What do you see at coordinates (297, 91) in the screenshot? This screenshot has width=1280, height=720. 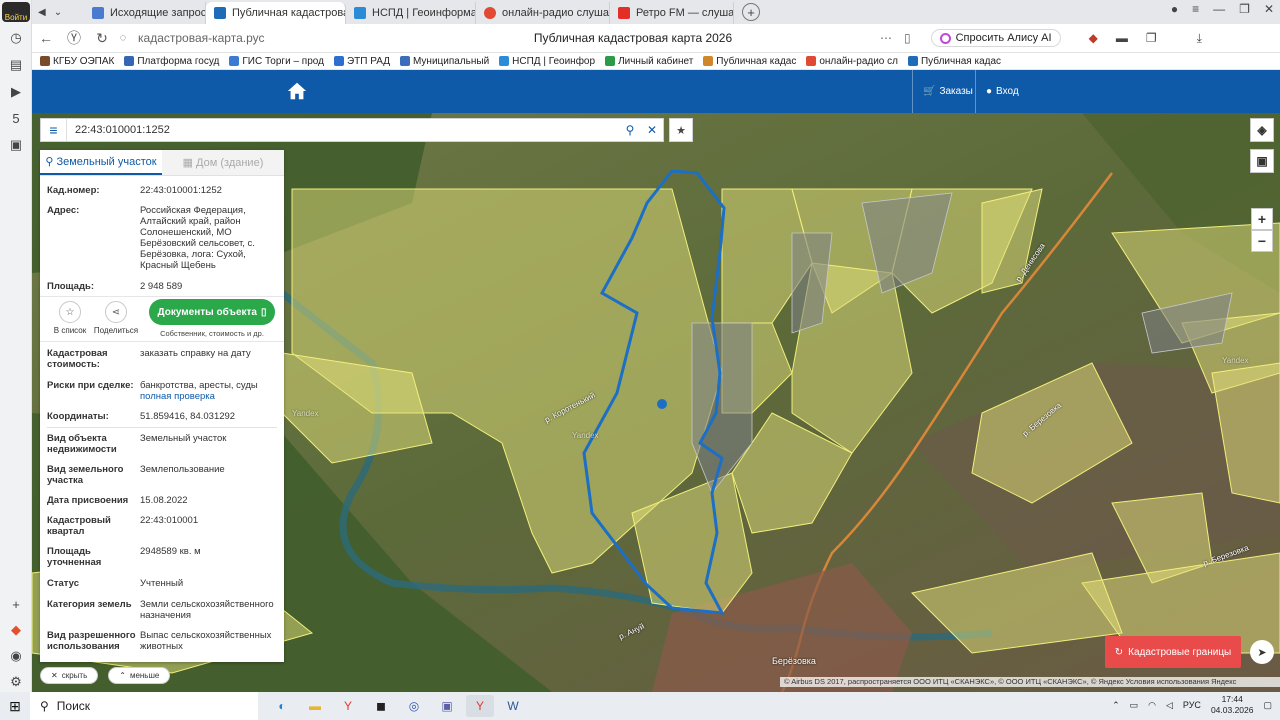 I see `home-icon` at bounding box center [297, 91].